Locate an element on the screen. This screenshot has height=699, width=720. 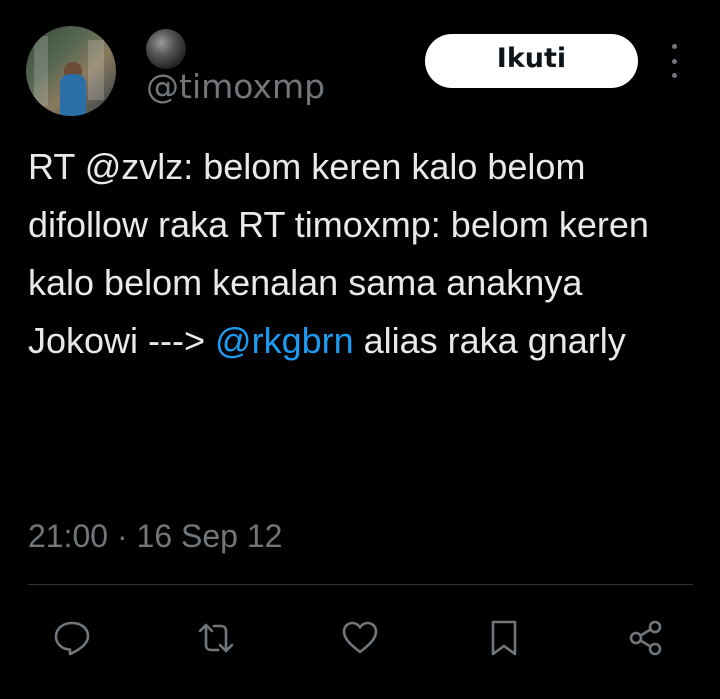
share-icon is located at coordinates (645, 638).